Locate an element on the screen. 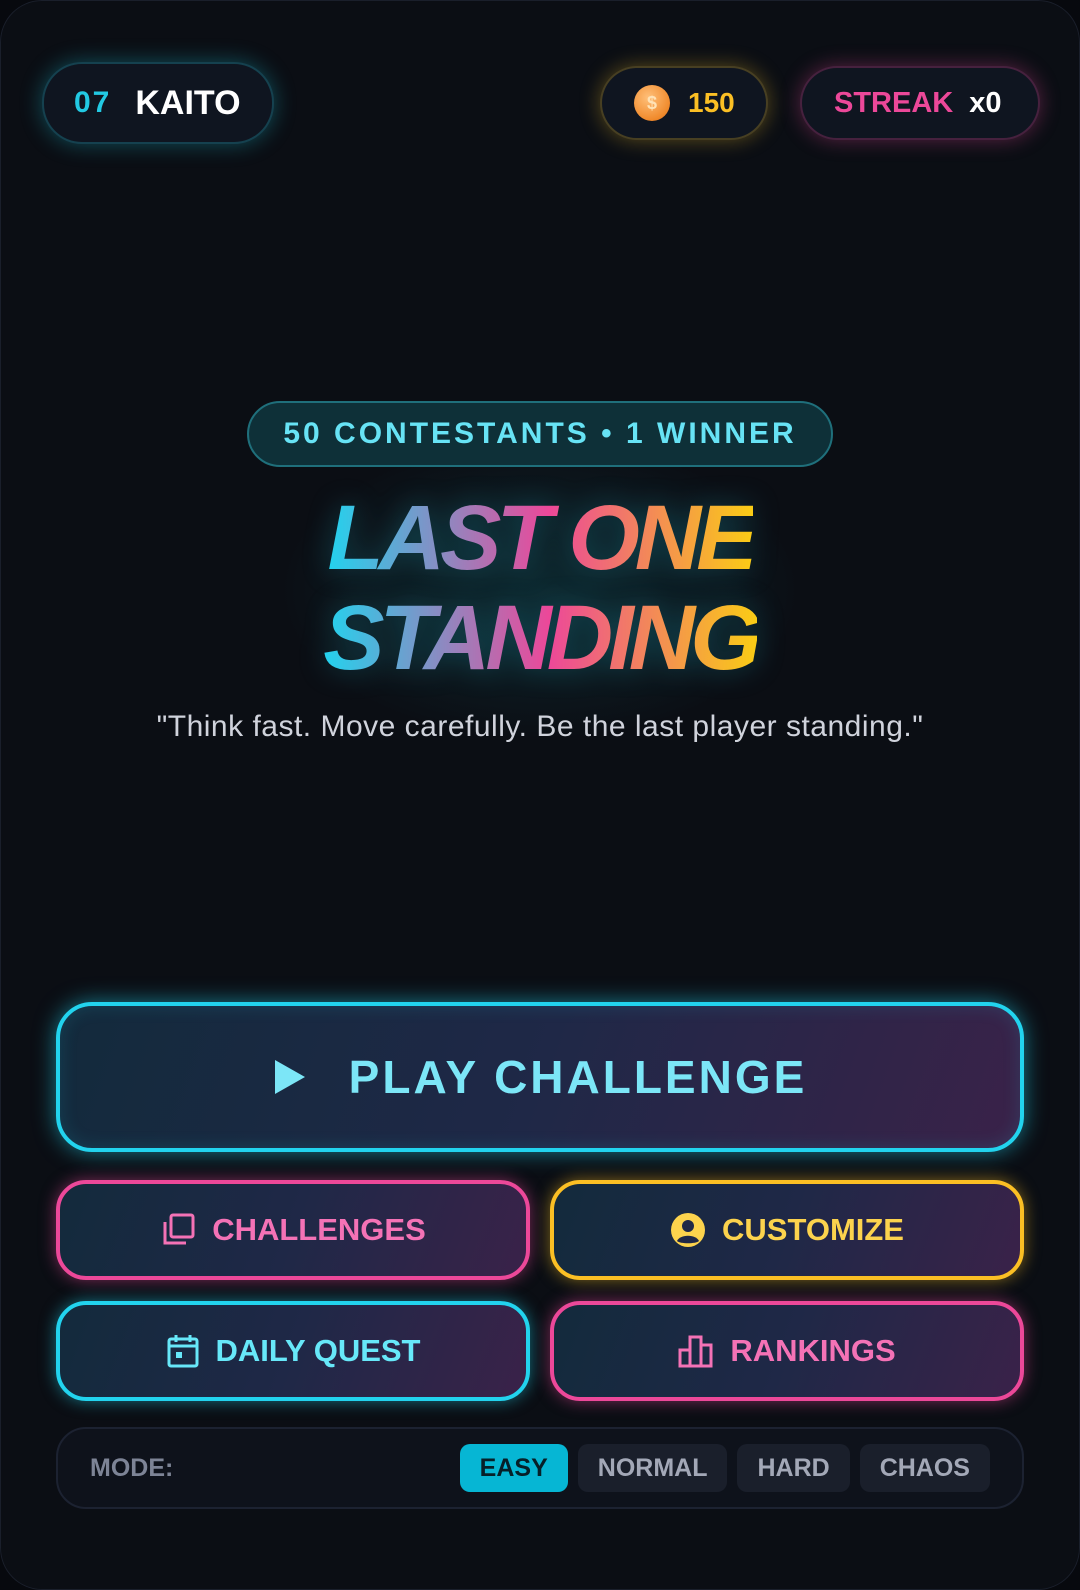 The image size is (1080, 1590). streak-counter: STREAK x0 is located at coordinates (920, 103).